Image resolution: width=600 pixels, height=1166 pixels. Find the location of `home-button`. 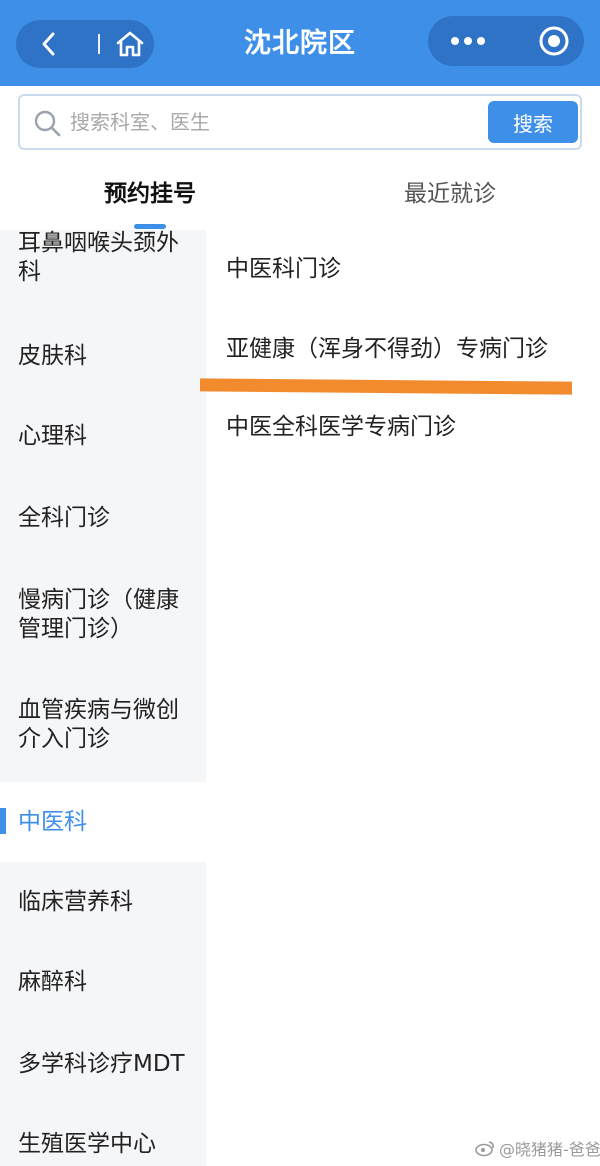

home-button is located at coordinates (130, 44).